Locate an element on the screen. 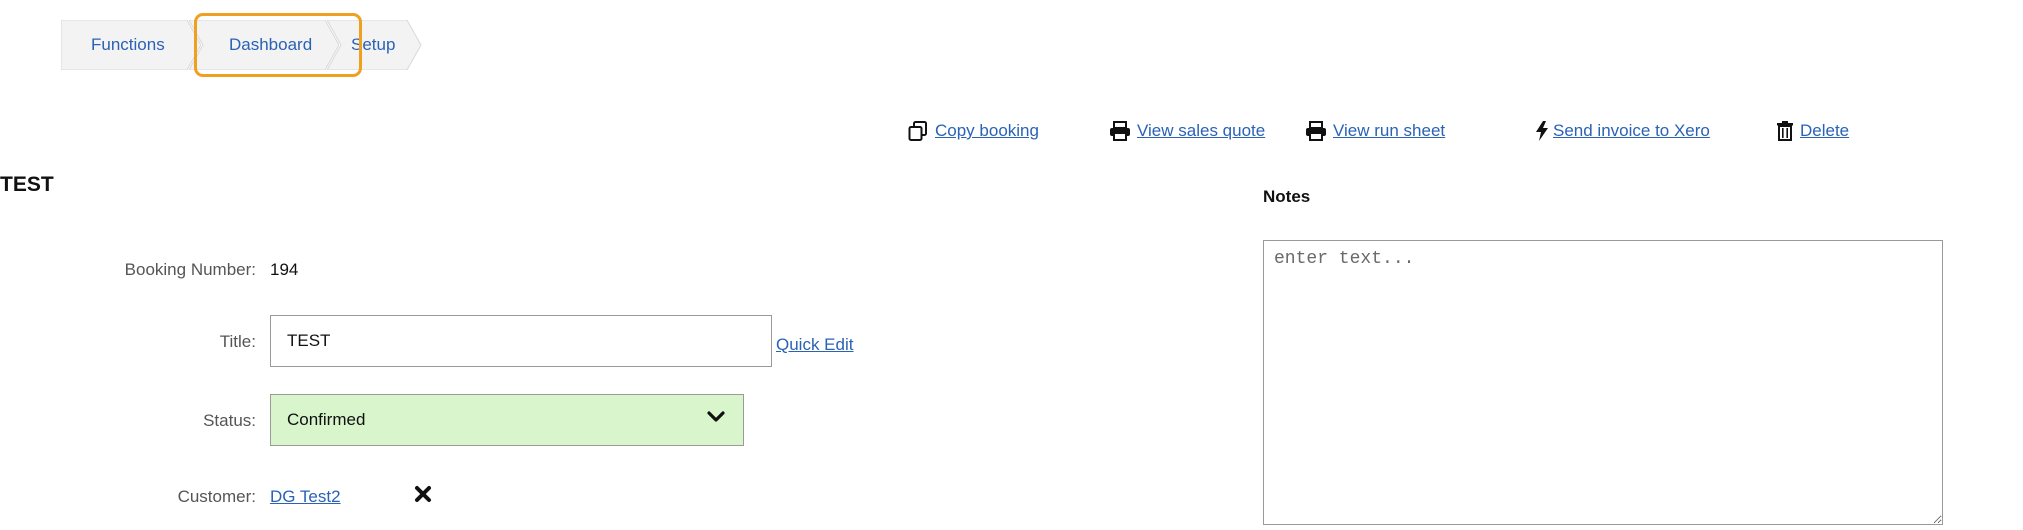 Image resolution: width=2023 pixels, height=530 pixels. view-sales-quote-action: View sales quote is located at coordinates (1187, 131).